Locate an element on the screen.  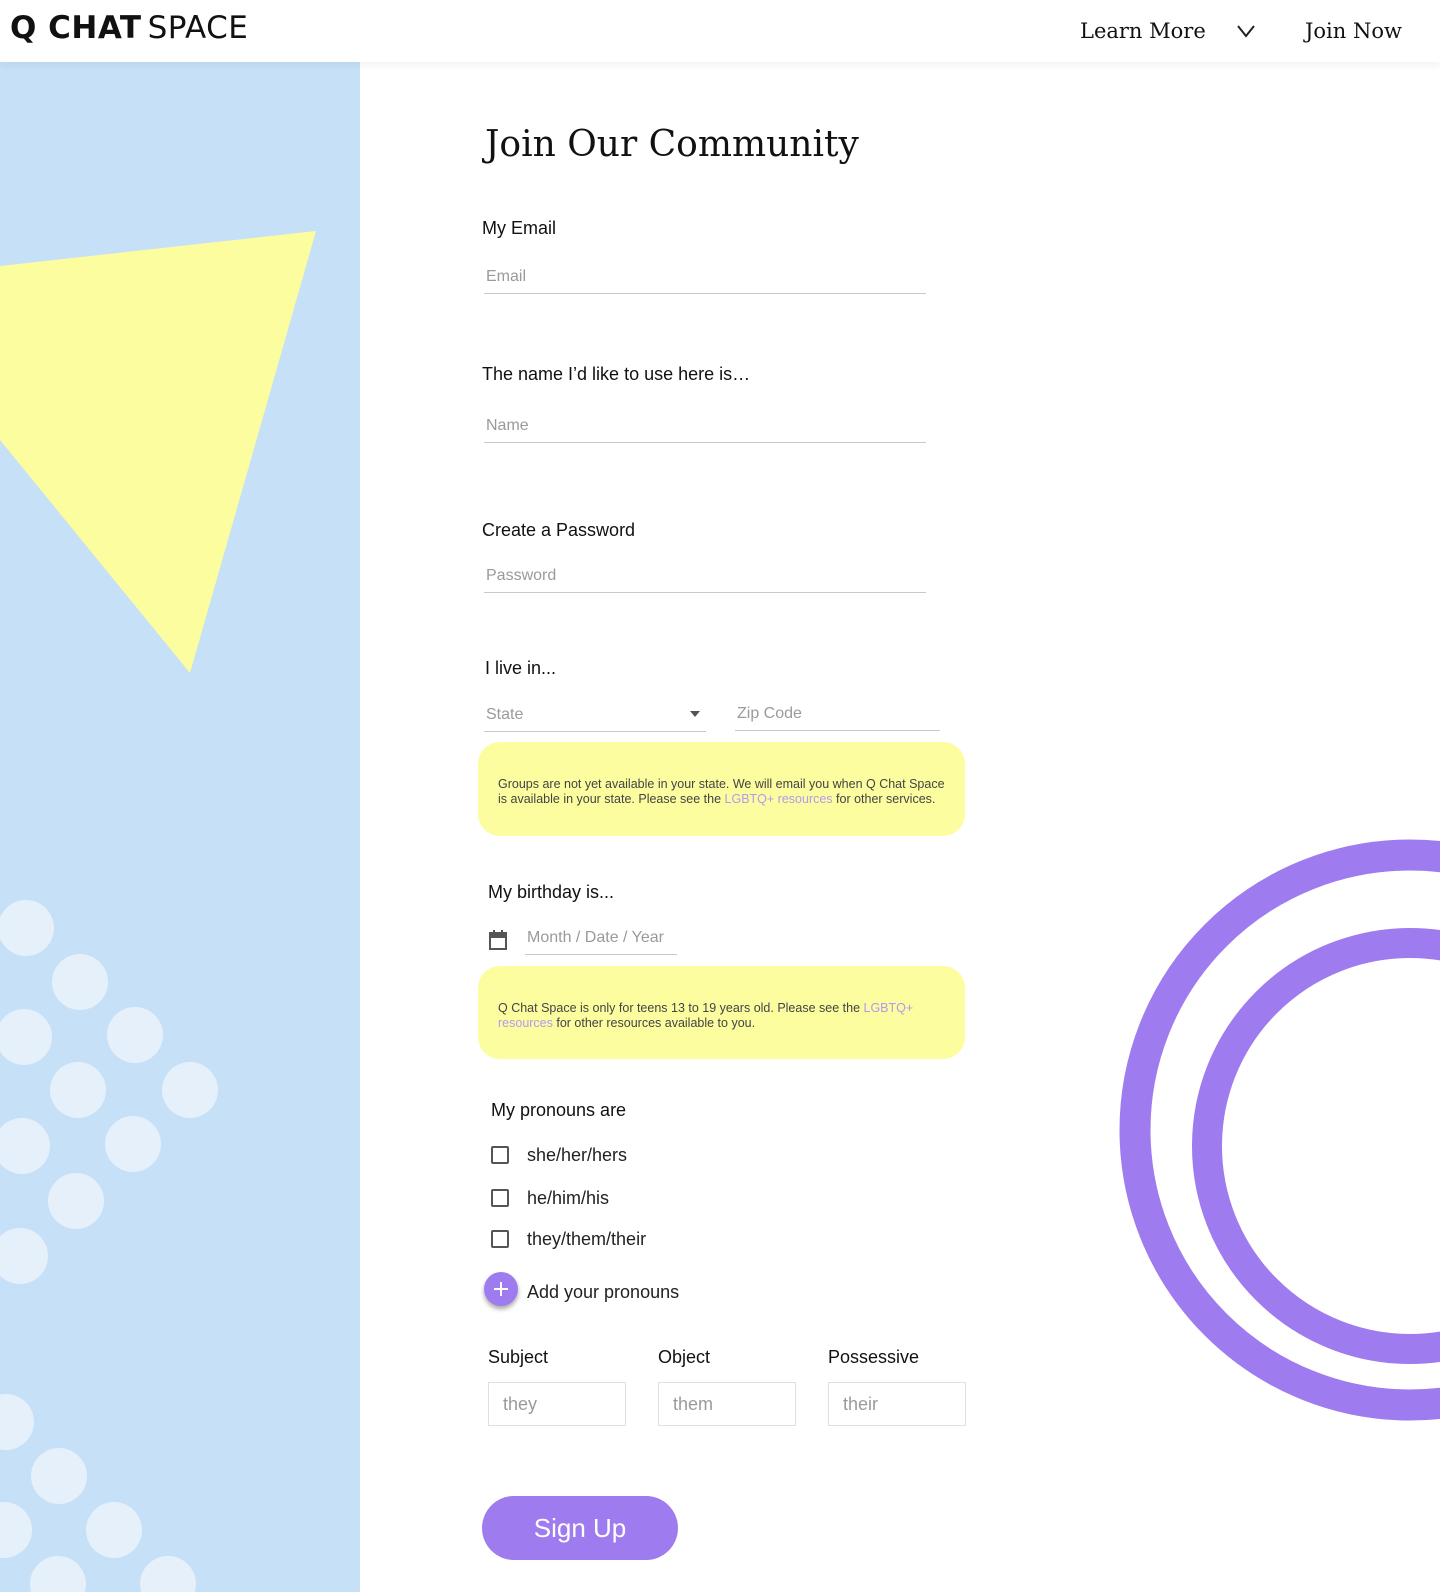
nav-join-now: Join Now is located at coordinates (1353, 31).